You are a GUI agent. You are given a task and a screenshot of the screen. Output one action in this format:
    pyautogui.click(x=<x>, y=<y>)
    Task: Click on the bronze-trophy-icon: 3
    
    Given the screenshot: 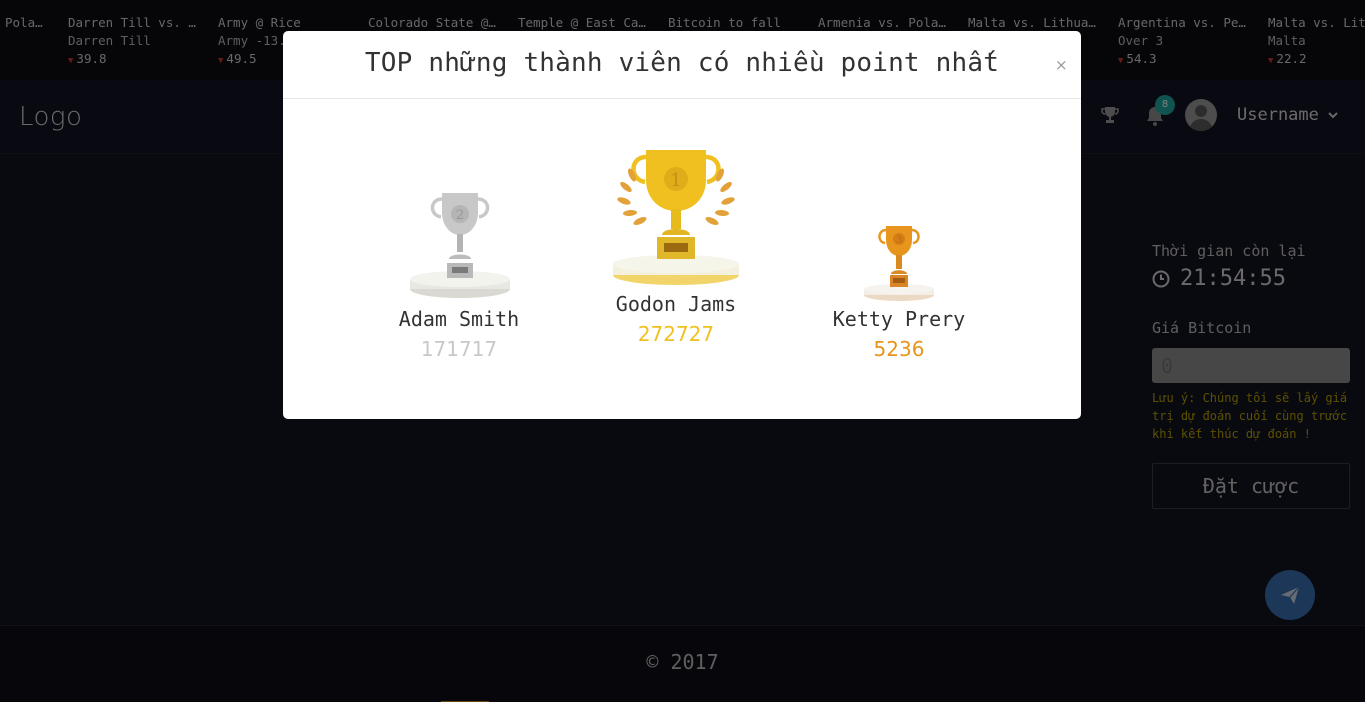 What is the action you would take?
    pyautogui.click(x=899, y=263)
    